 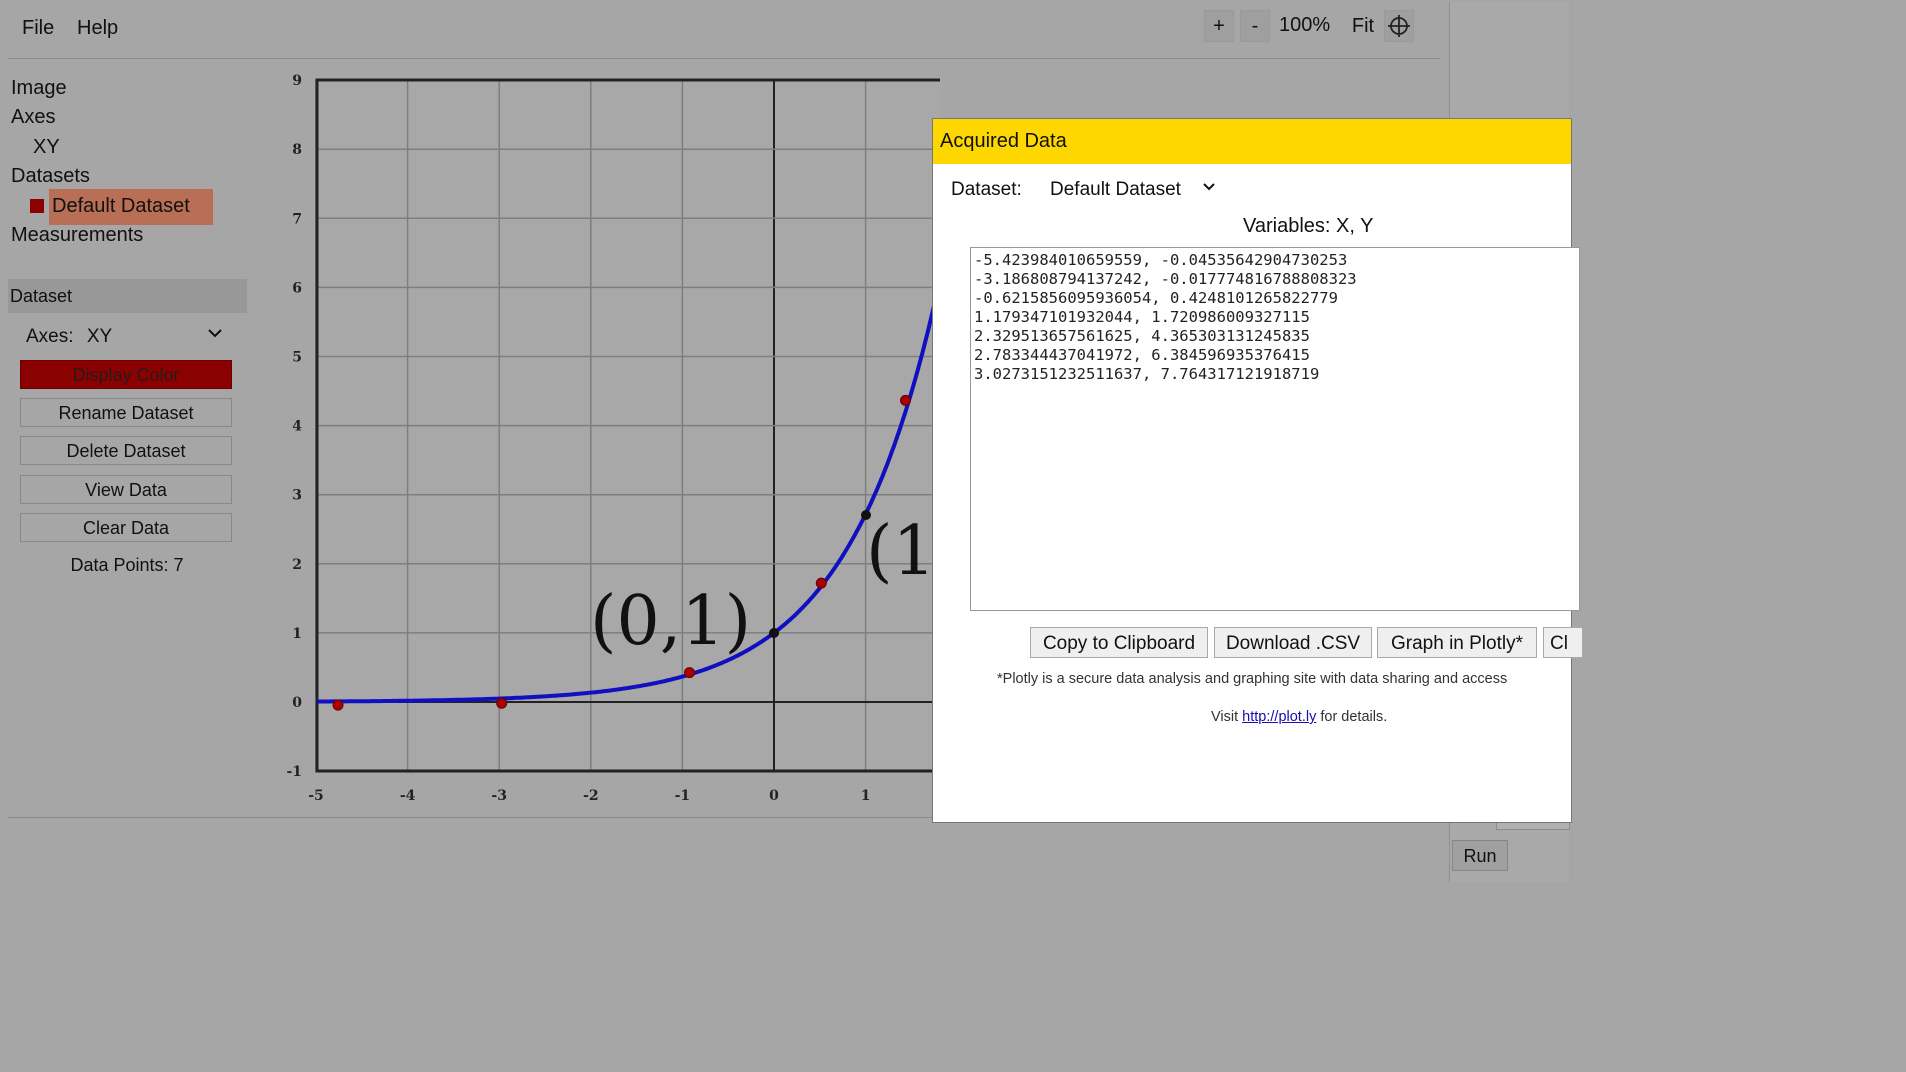 I want to click on y-tick-label: 7, so click(x=297, y=219).